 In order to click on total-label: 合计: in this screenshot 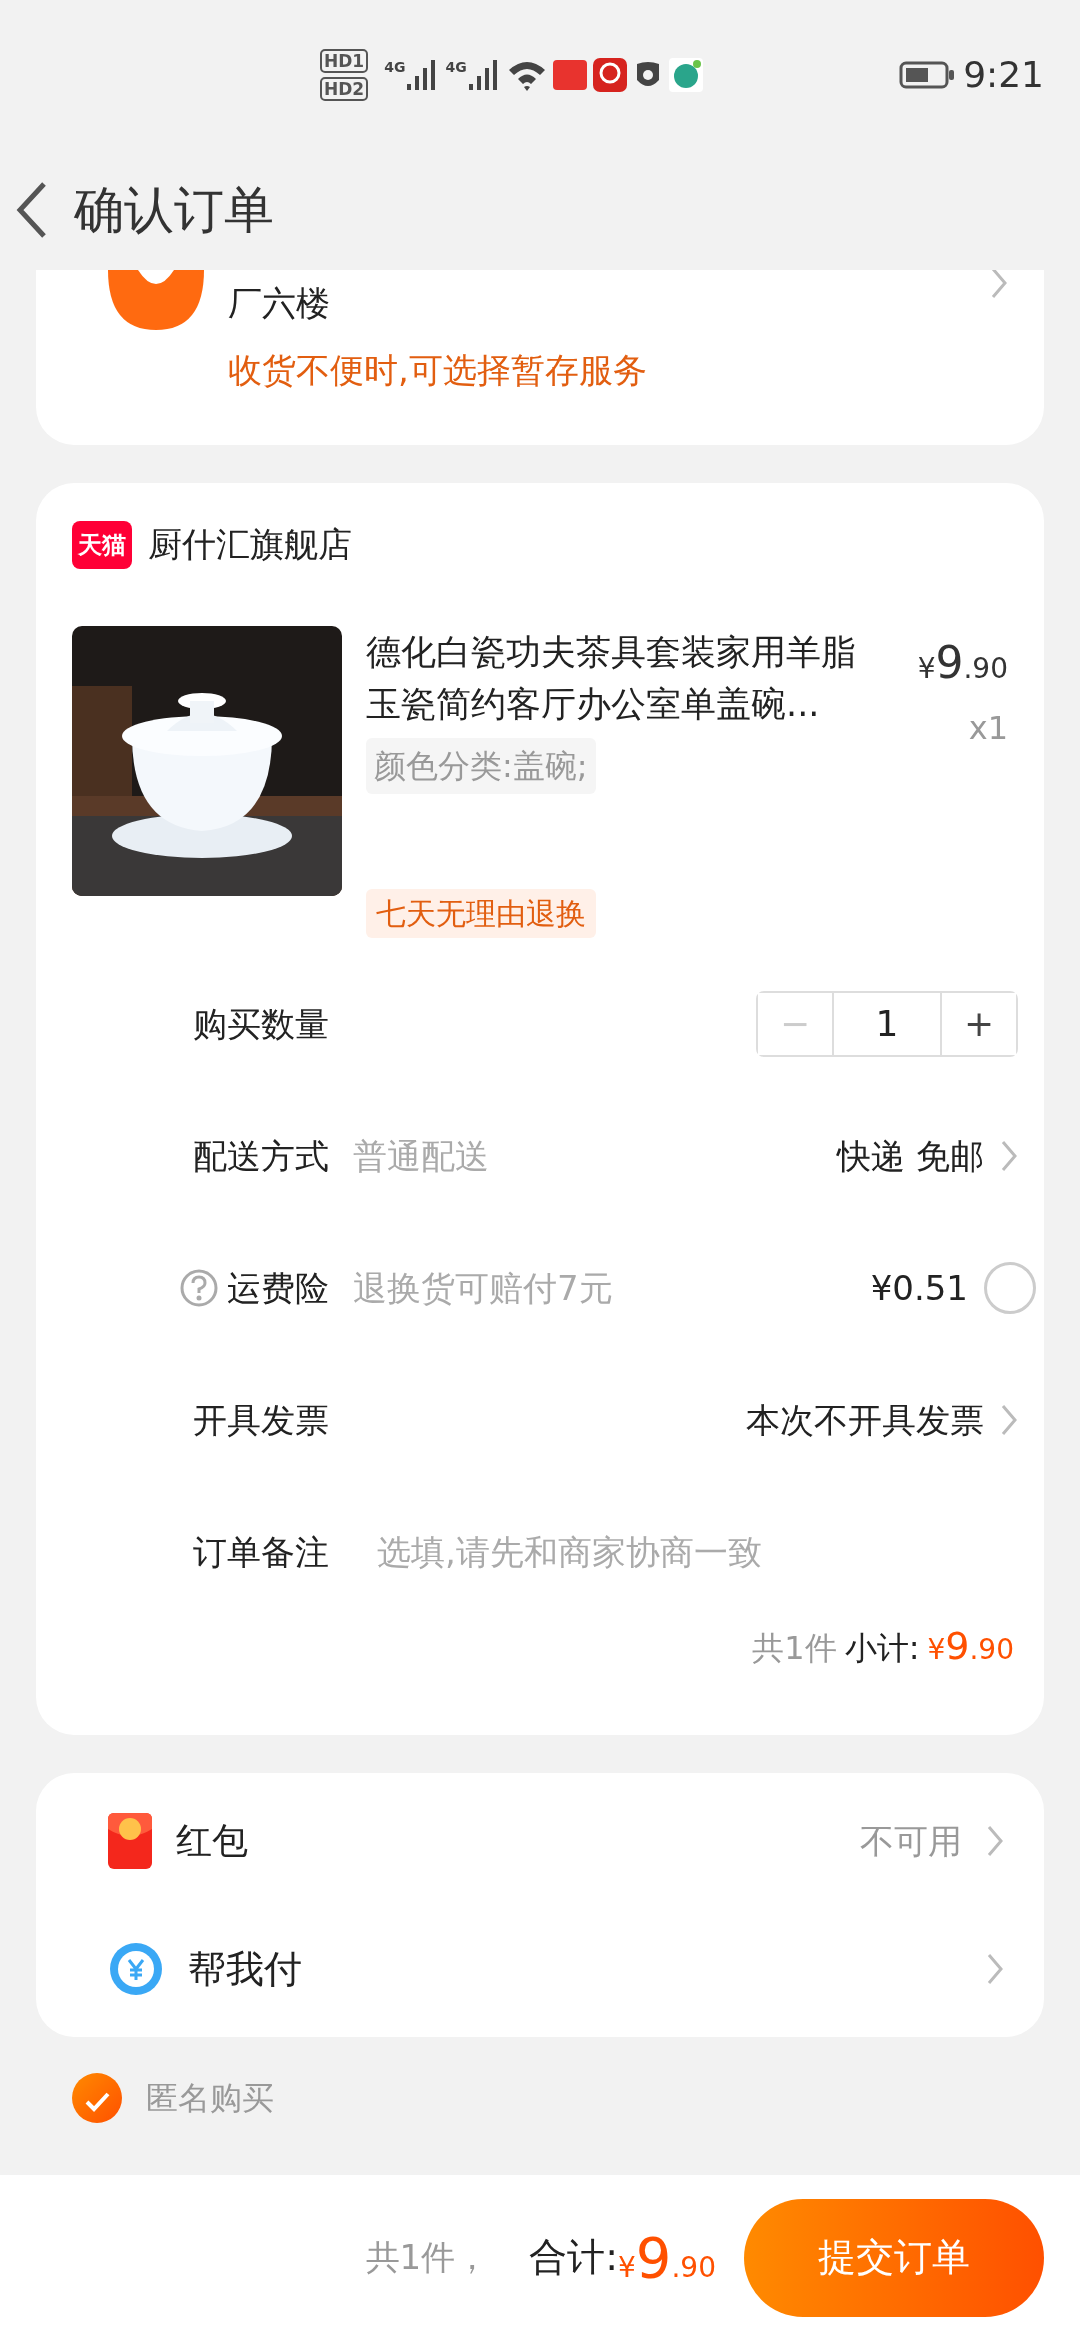, I will do `click(573, 2257)`.